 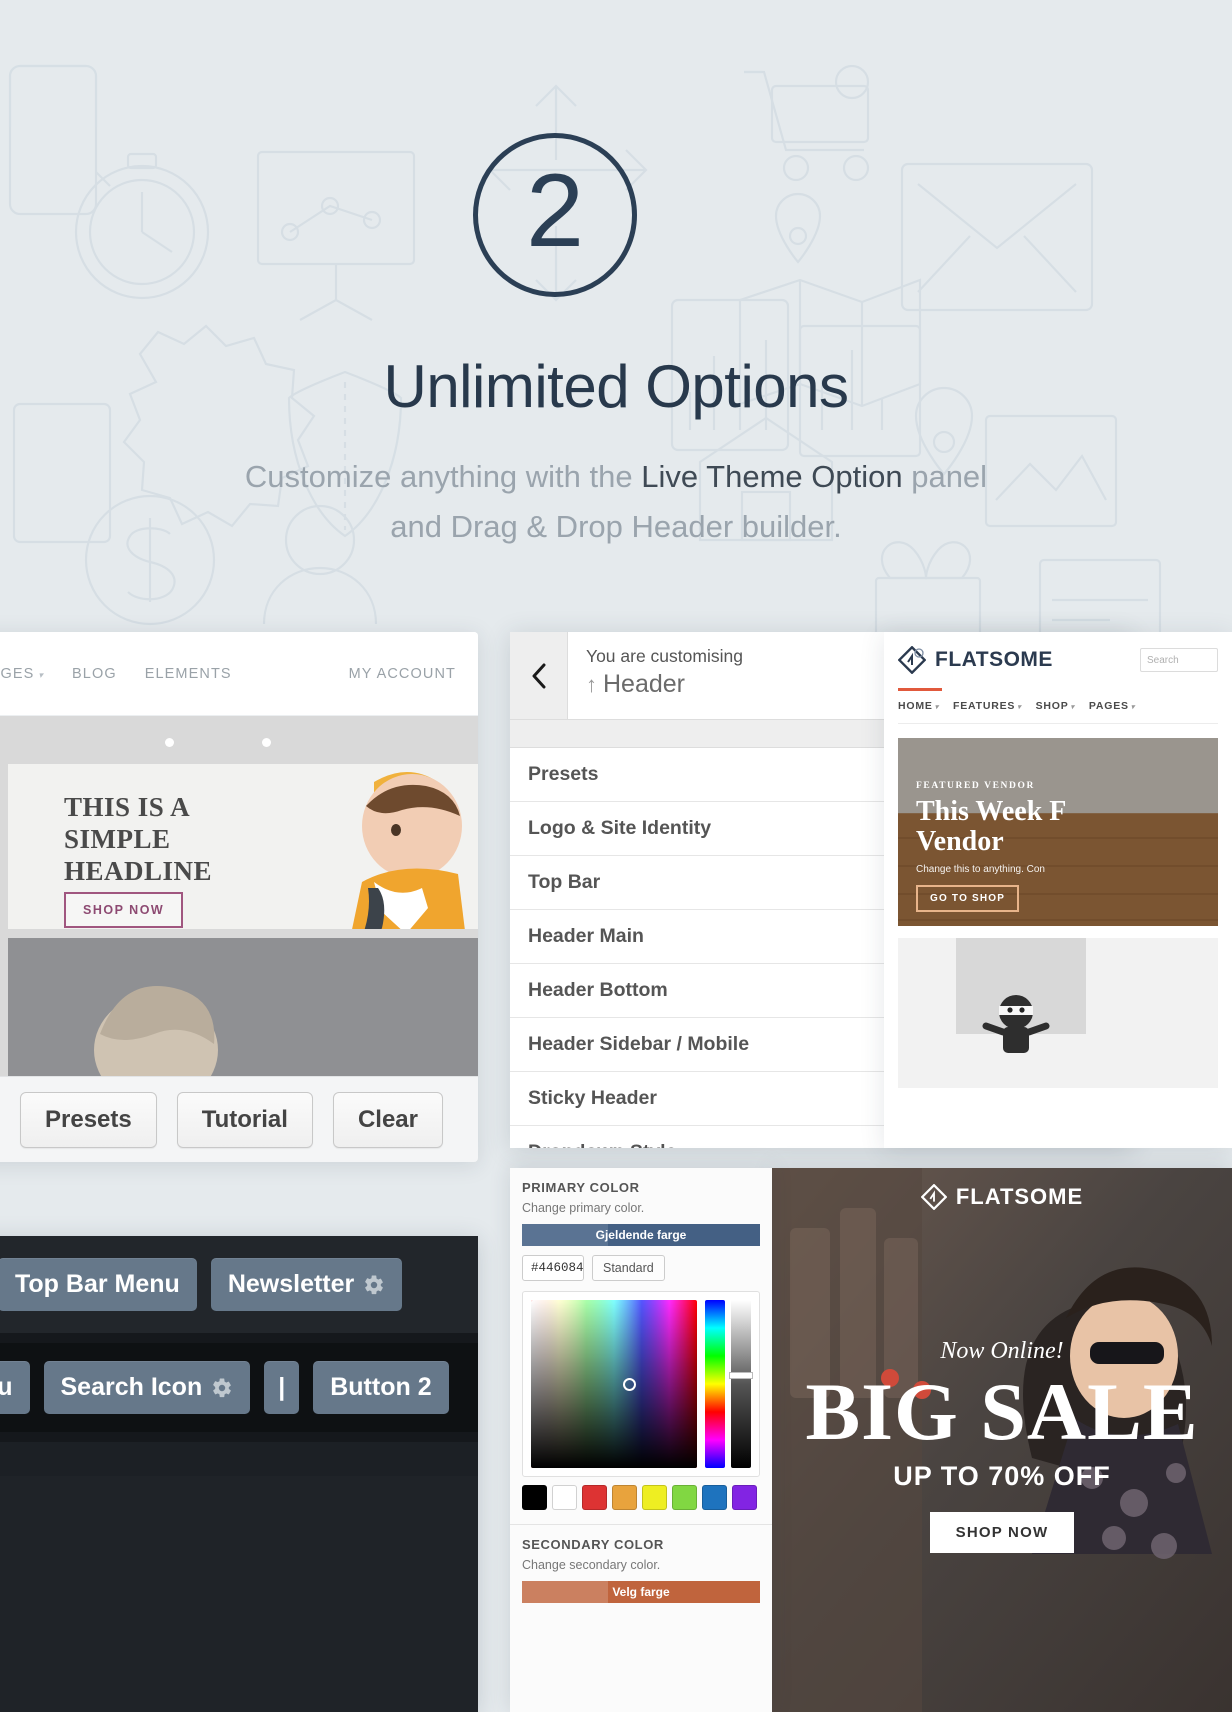 What do you see at coordinates (641, 1497) in the screenshot?
I see `color-swatches` at bounding box center [641, 1497].